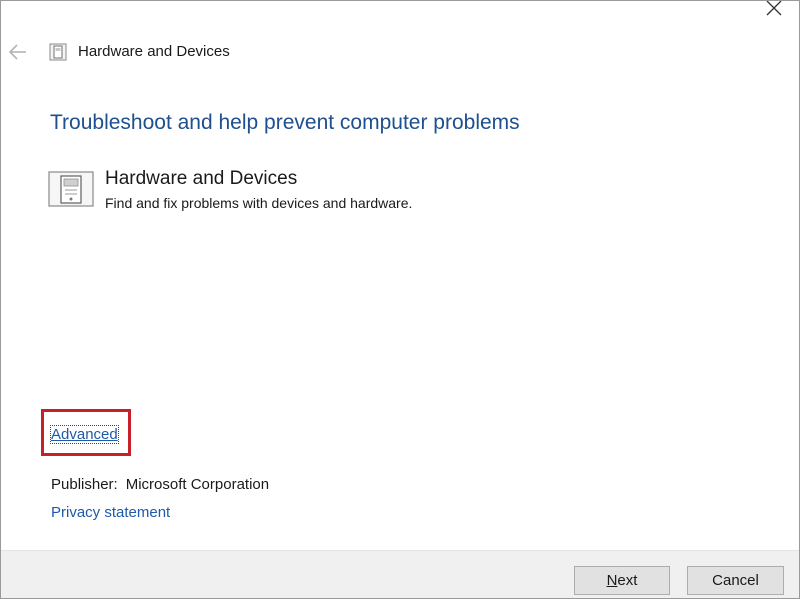 The height and width of the screenshot is (599, 800). What do you see at coordinates (71, 189) in the screenshot?
I see `hardware-device-icon` at bounding box center [71, 189].